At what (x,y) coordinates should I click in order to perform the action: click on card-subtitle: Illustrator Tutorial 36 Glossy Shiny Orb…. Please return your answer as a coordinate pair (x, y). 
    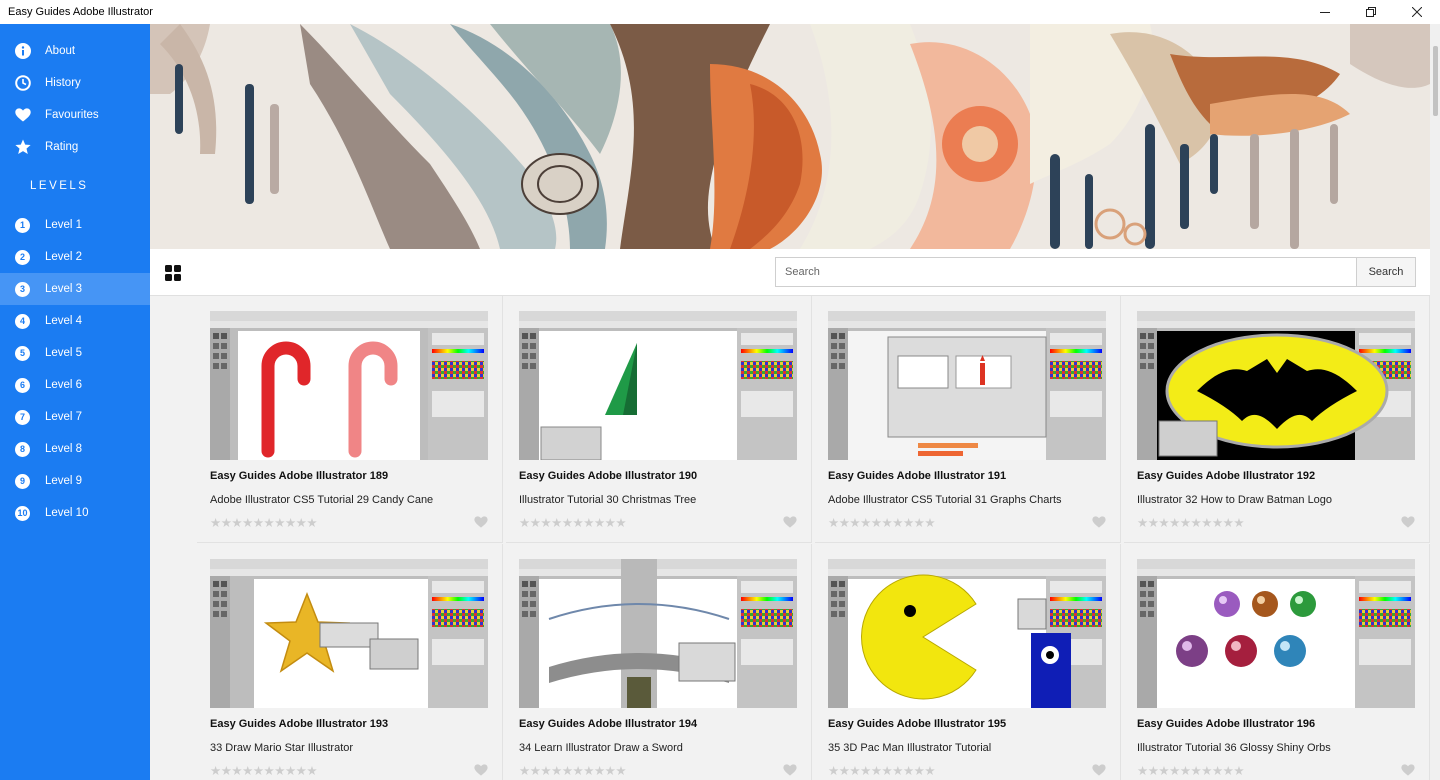
    Looking at the image, I should click on (1234, 748).